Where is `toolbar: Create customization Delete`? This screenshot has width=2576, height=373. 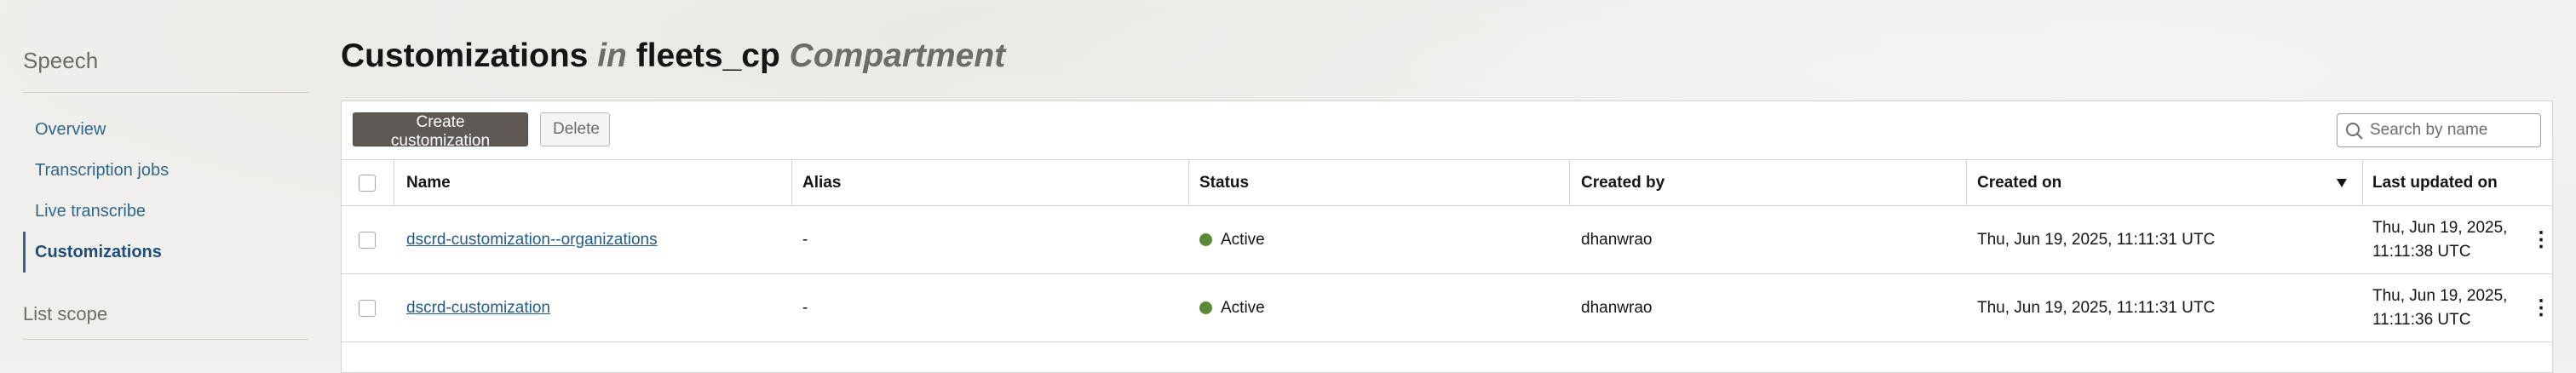
toolbar: Create customization Delete is located at coordinates (1447, 130).